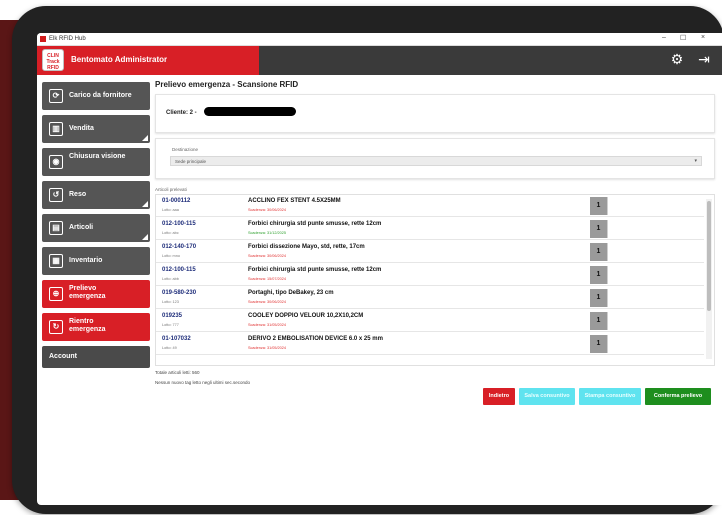 The image size is (722, 515). Describe the element at coordinates (87, 292) in the screenshot. I see `sidebar-item-label: Prelievo emergenza` at that location.